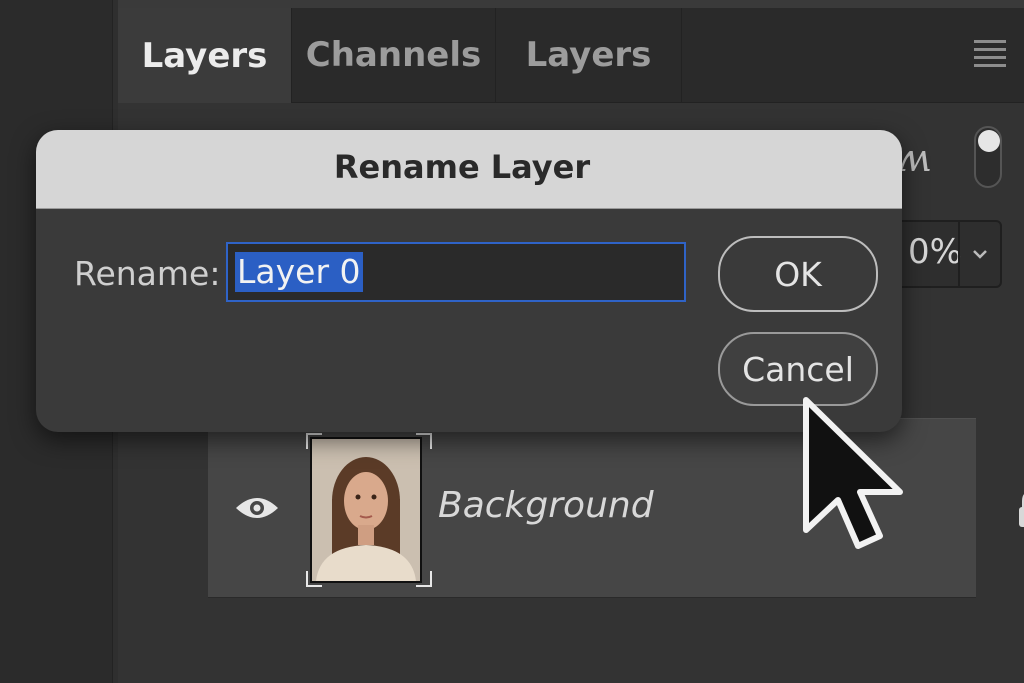 This screenshot has height=683, width=1024. What do you see at coordinates (914, 158) in the screenshot?
I see `blend-mode-partial-glyph: ʍ` at bounding box center [914, 158].